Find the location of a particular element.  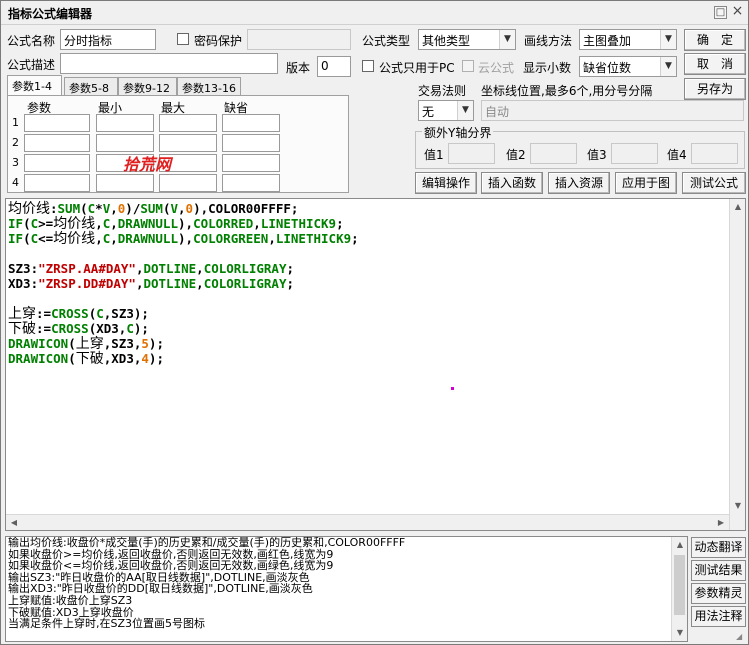

edit-ops-button: 编辑操作 is located at coordinates (446, 183).